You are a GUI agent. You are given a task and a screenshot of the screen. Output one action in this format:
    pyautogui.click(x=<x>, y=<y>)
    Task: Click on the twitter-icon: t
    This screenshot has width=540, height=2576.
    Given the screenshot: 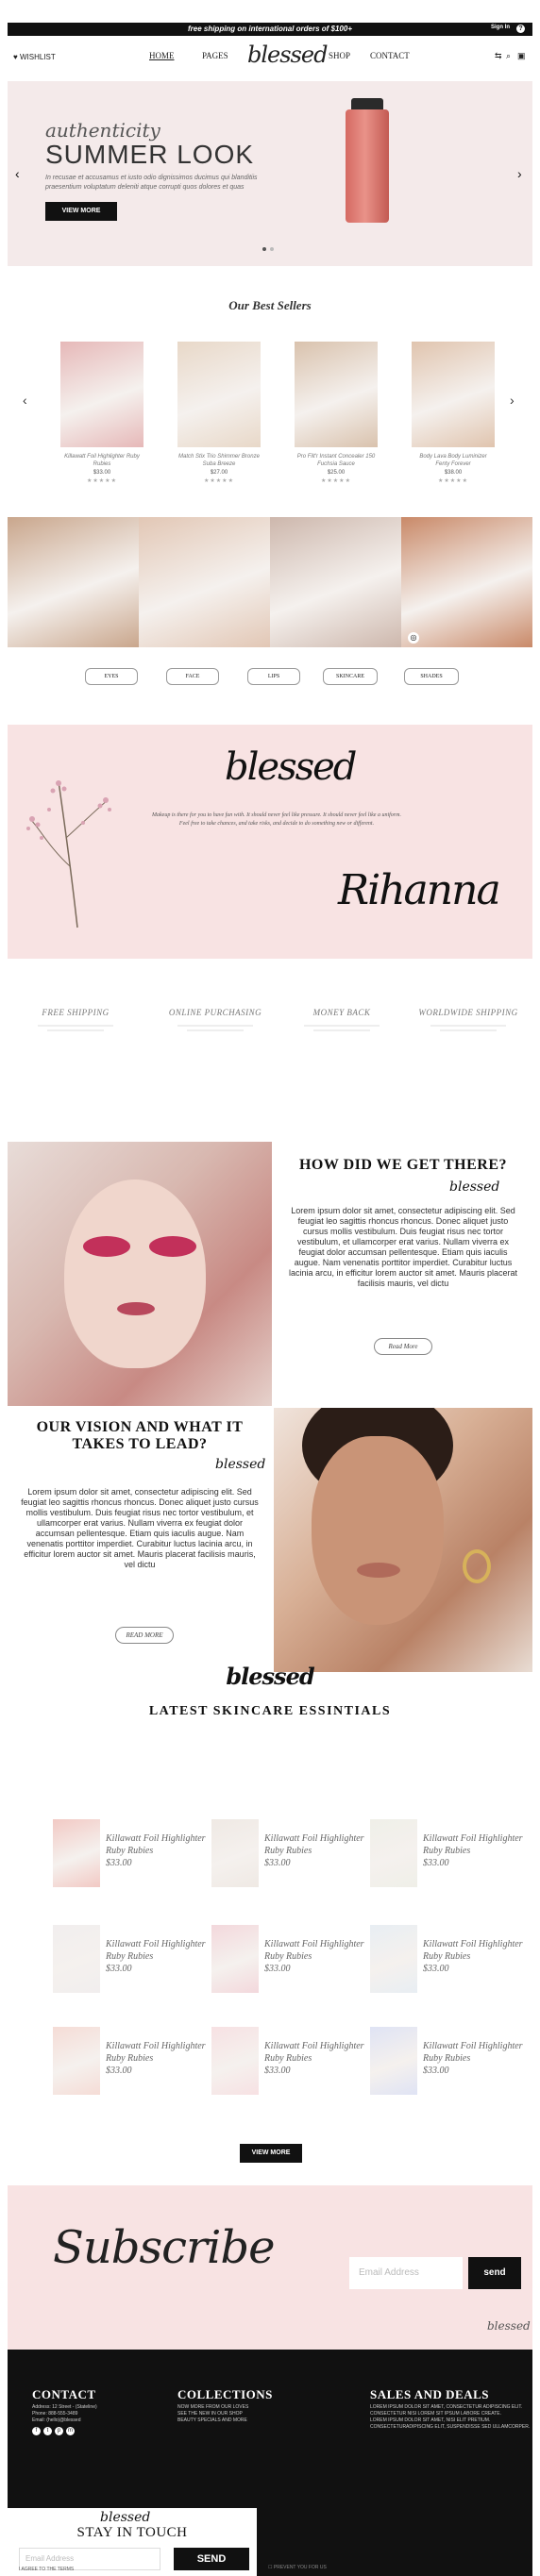 What is the action you would take?
    pyautogui.click(x=47, y=2431)
    